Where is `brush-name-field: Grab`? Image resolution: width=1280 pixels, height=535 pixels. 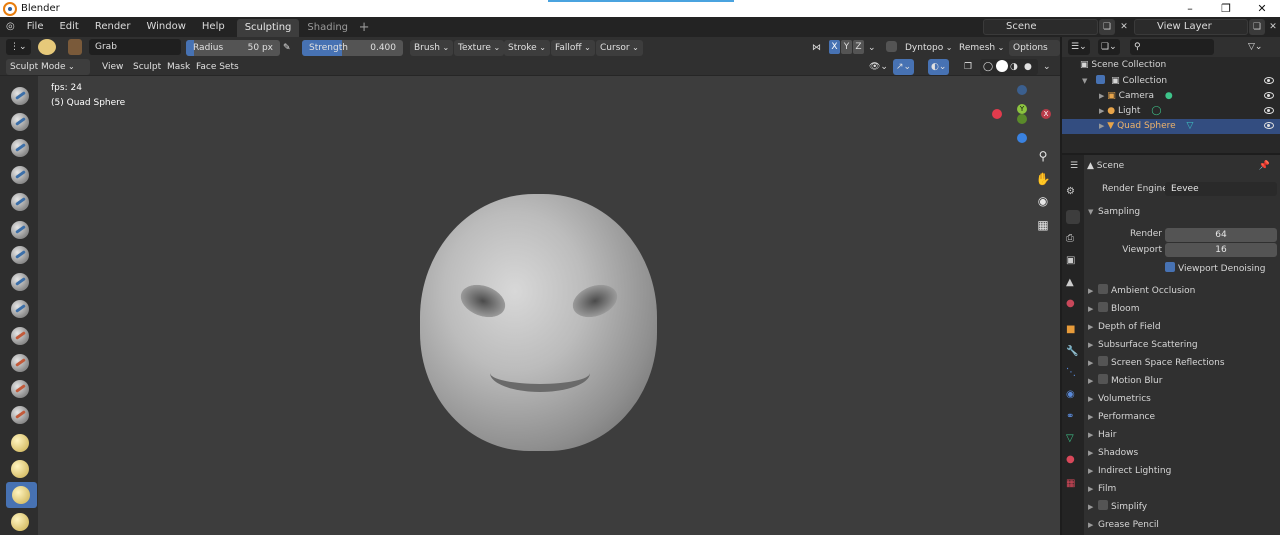 brush-name-field: Grab is located at coordinates (135, 47).